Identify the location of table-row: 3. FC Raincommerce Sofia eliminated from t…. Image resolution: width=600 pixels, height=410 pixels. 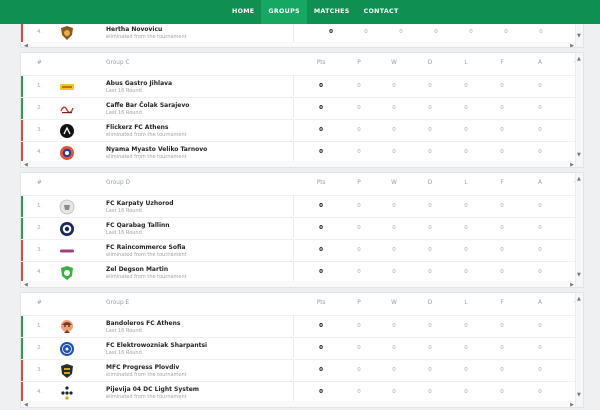
(300, 250).